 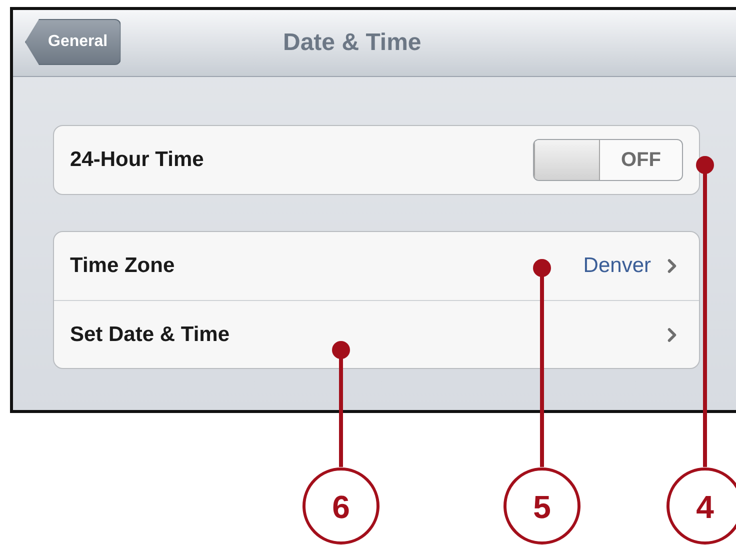 What do you see at coordinates (137, 160) in the screenshot?
I see `row-label: 24-Hour Time` at bounding box center [137, 160].